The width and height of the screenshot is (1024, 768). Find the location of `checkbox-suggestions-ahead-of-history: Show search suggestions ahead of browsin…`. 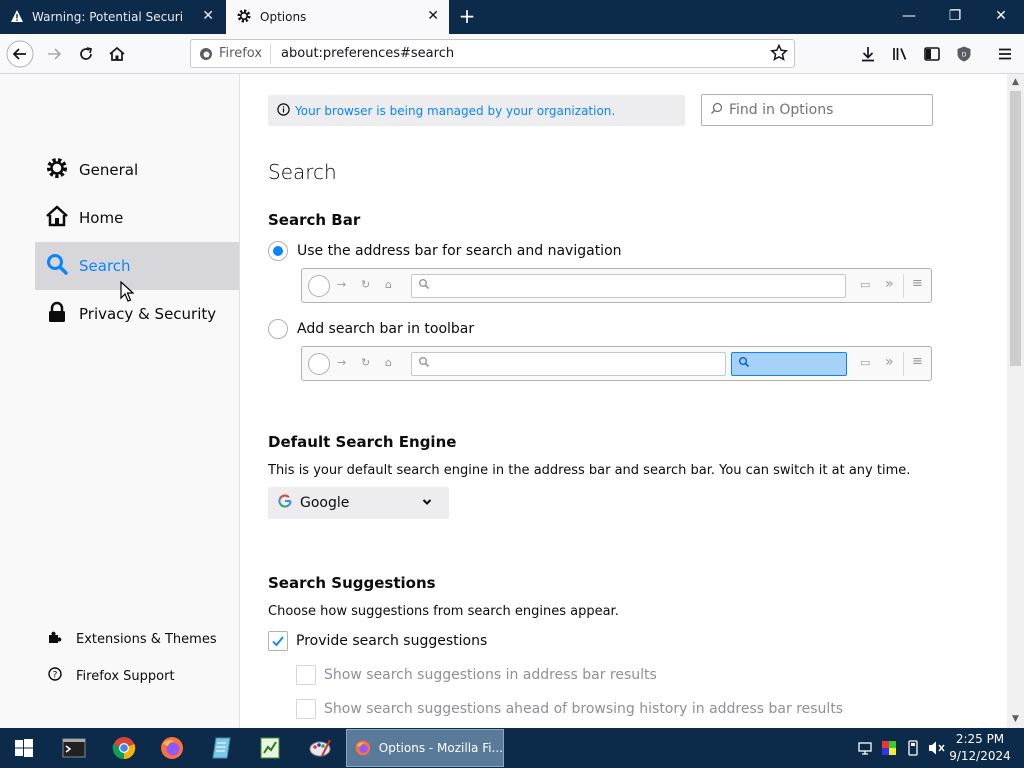

checkbox-suggestions-ahead-of-history: Show search suggestions ahead of browsin… is located at coordinates (569, 709).